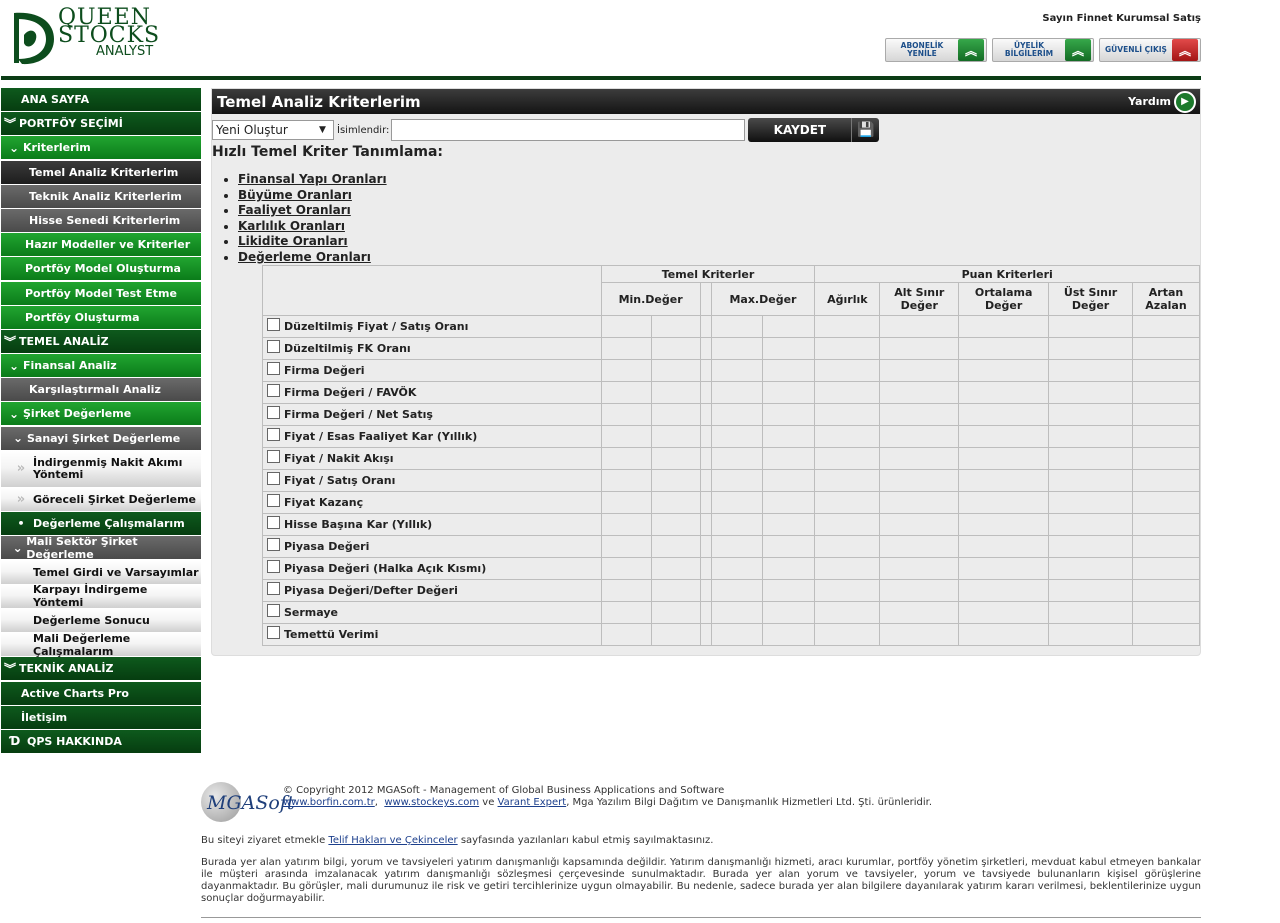 This screenshot has width=1280, height=923. I want to click on save-button: KAYDET 💾, so click(814, 130).